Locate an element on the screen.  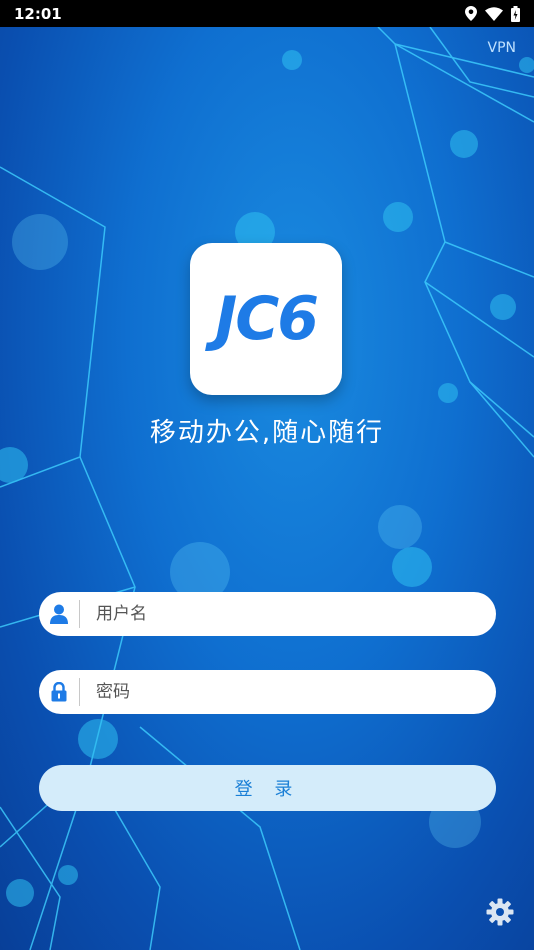
login-button: 登 录 is located at coordinates (267, 788).